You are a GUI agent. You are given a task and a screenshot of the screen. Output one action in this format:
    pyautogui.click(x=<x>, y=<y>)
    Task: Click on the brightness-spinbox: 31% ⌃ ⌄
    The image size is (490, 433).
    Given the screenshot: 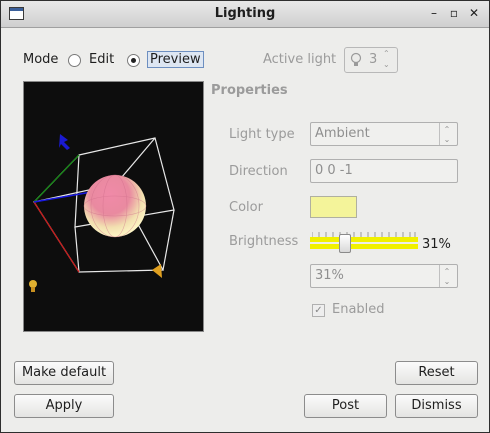 What is the action you would take?
    pyautogui.click(x=384, y=276)
    